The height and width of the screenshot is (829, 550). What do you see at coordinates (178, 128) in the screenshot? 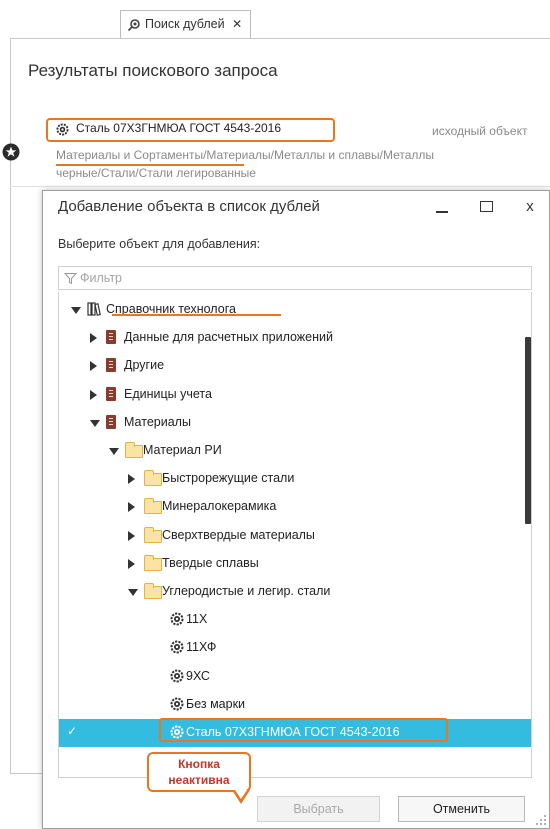
I see `source-object-name: Сталь 07Х3ГНМЮА ГОСТ 4543-2016` at bounding box center [178, 128].